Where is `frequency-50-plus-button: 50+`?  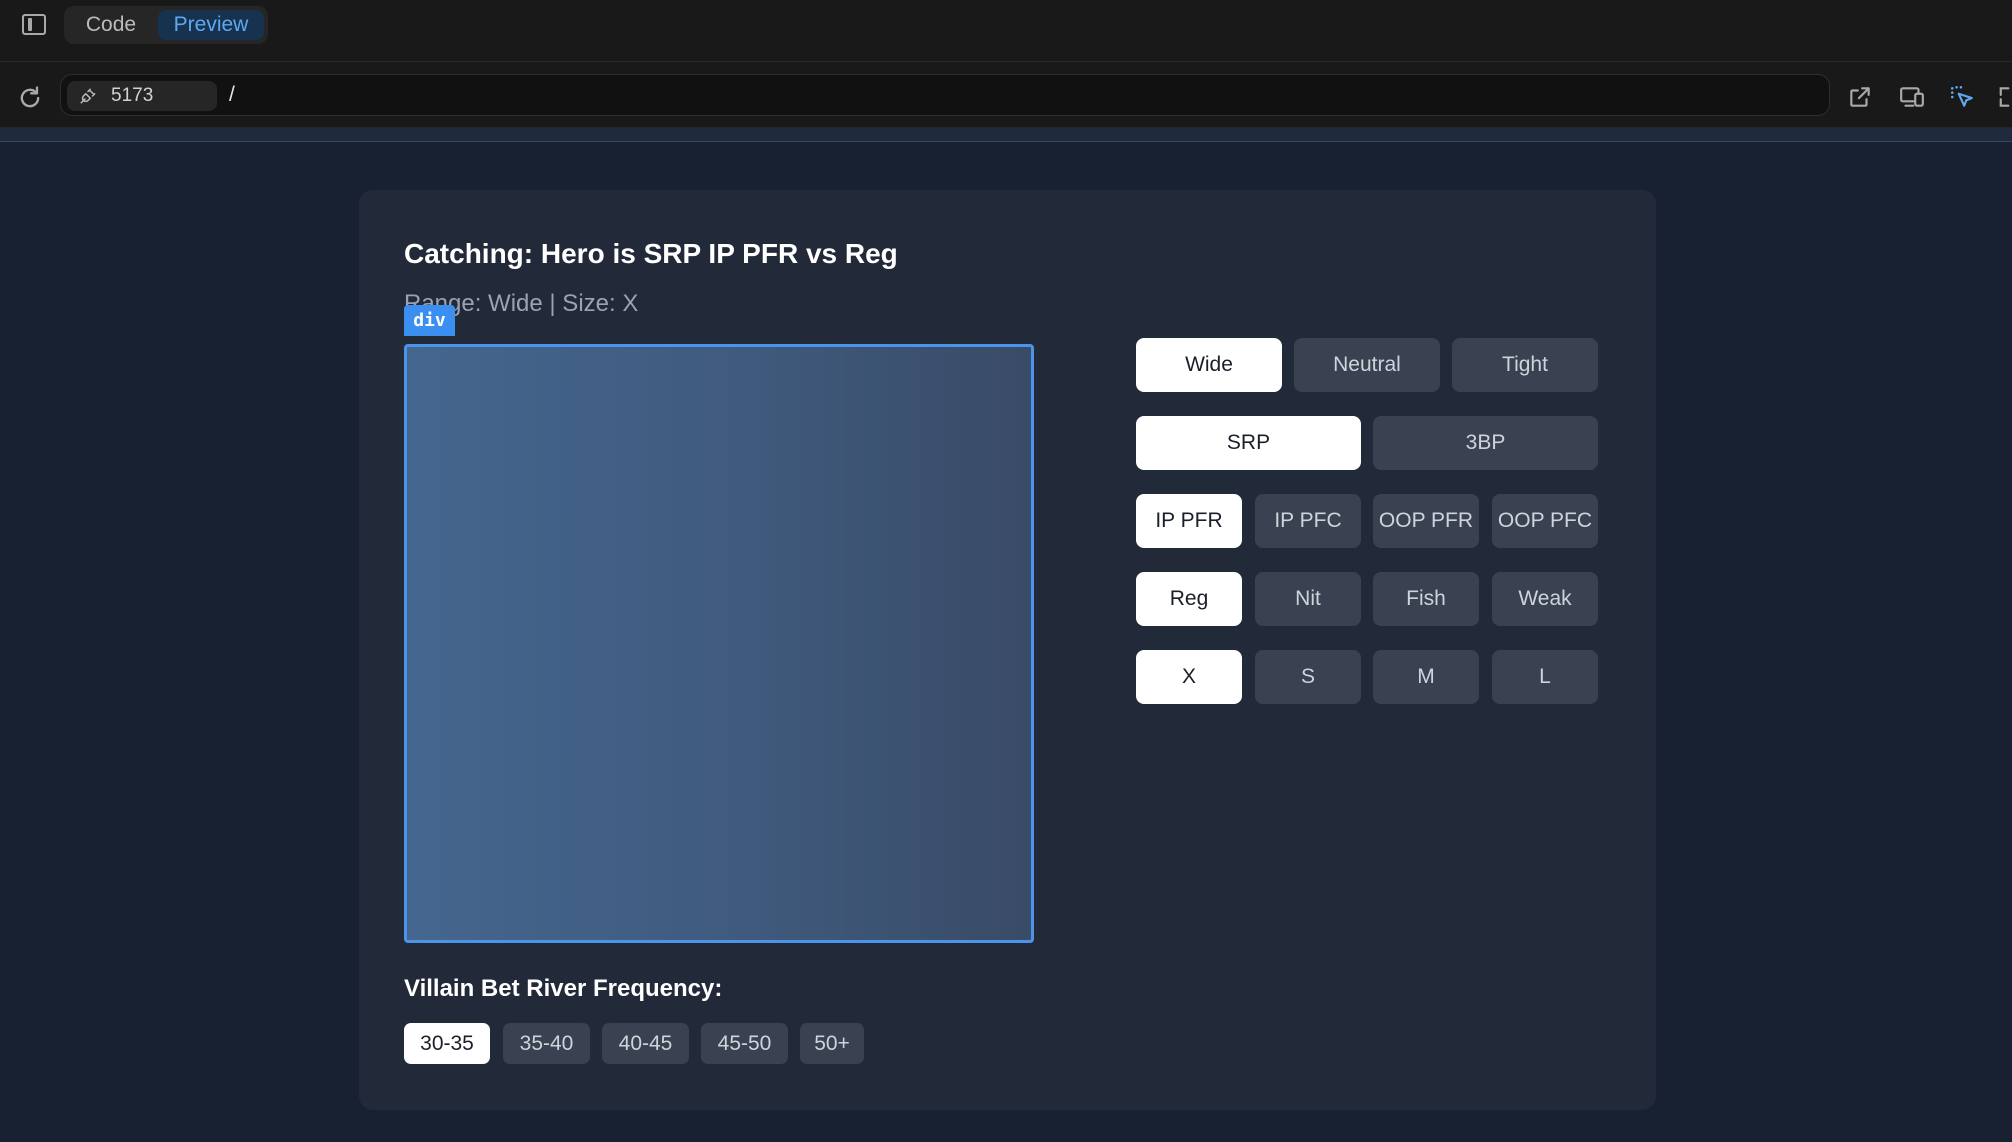
frequency-50-plus-button: 50+ is located at coordinates (832, 1043).